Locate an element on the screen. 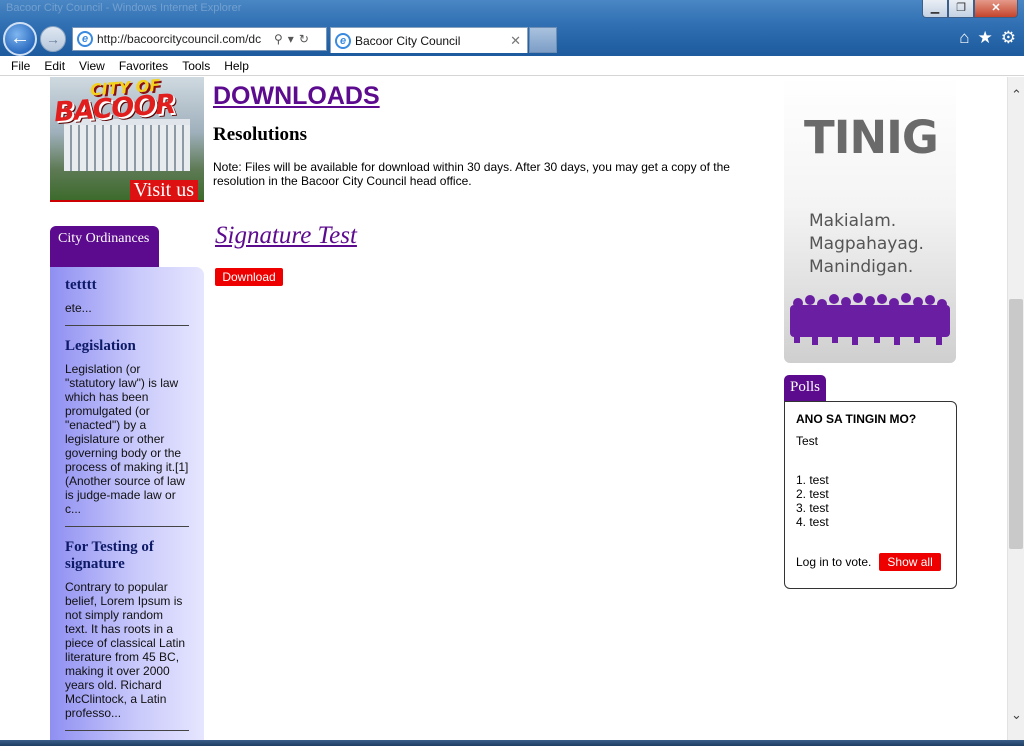 The width and height of the screenshot is (1024, 746). section-heading: Resolutions is located at coordinates (260, 134).